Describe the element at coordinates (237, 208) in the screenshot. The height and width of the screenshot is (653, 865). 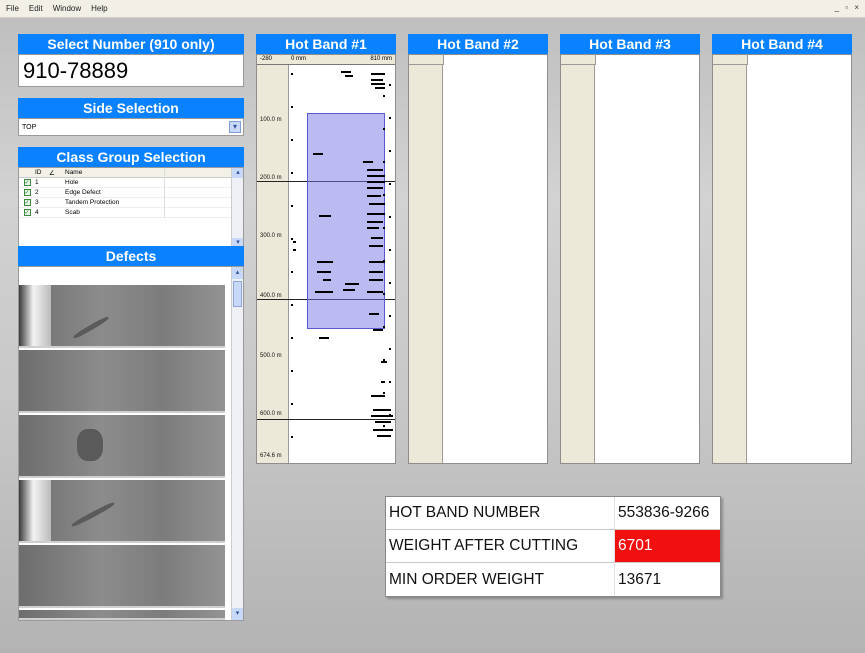
I see `class-group-scrollbar: ▴ ▾` at that location.